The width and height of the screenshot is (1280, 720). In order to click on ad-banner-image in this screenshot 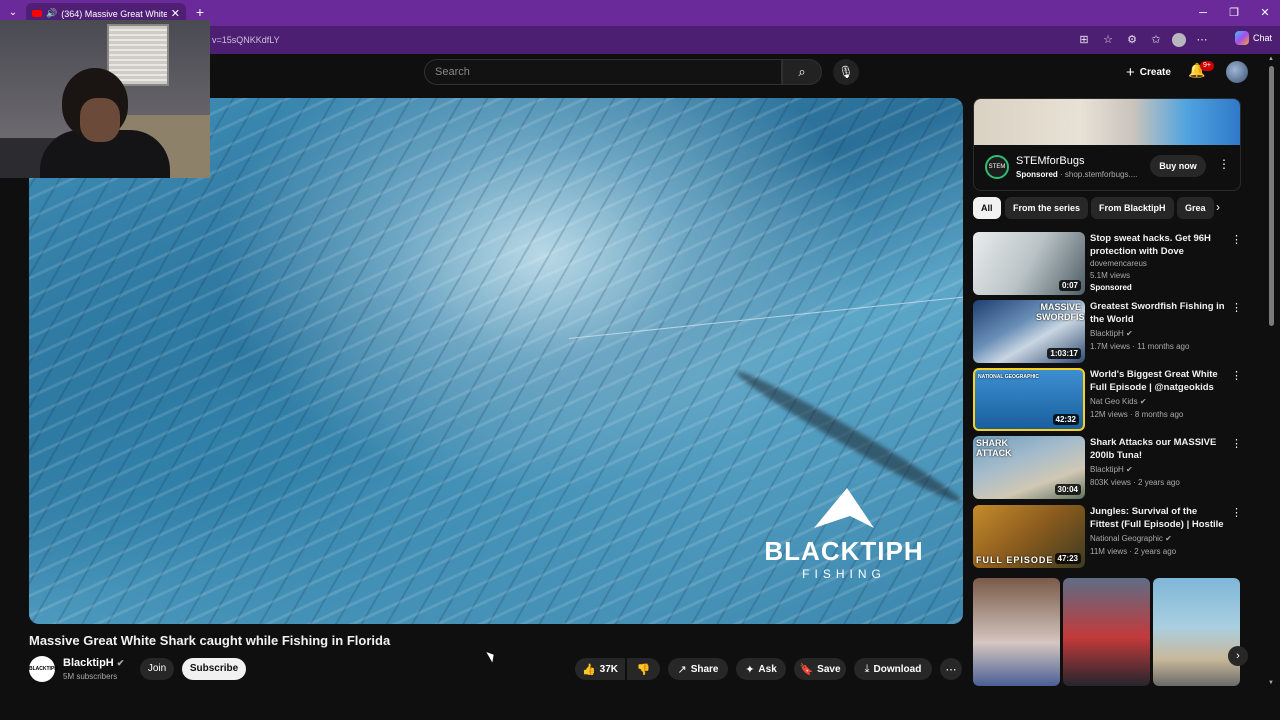, I will do `click(1107, 122)`.